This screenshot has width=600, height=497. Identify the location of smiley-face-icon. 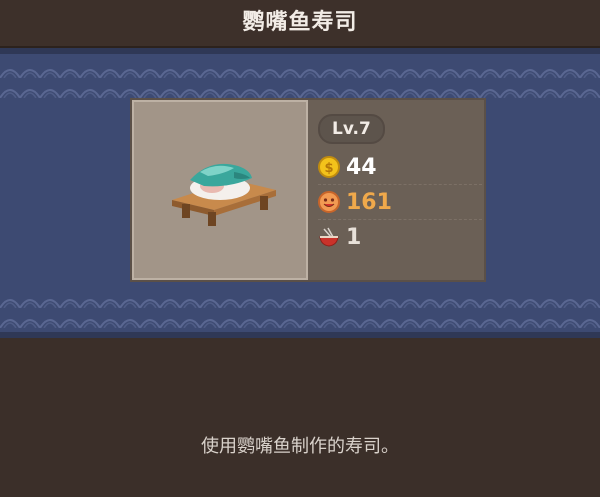
(329, 202).